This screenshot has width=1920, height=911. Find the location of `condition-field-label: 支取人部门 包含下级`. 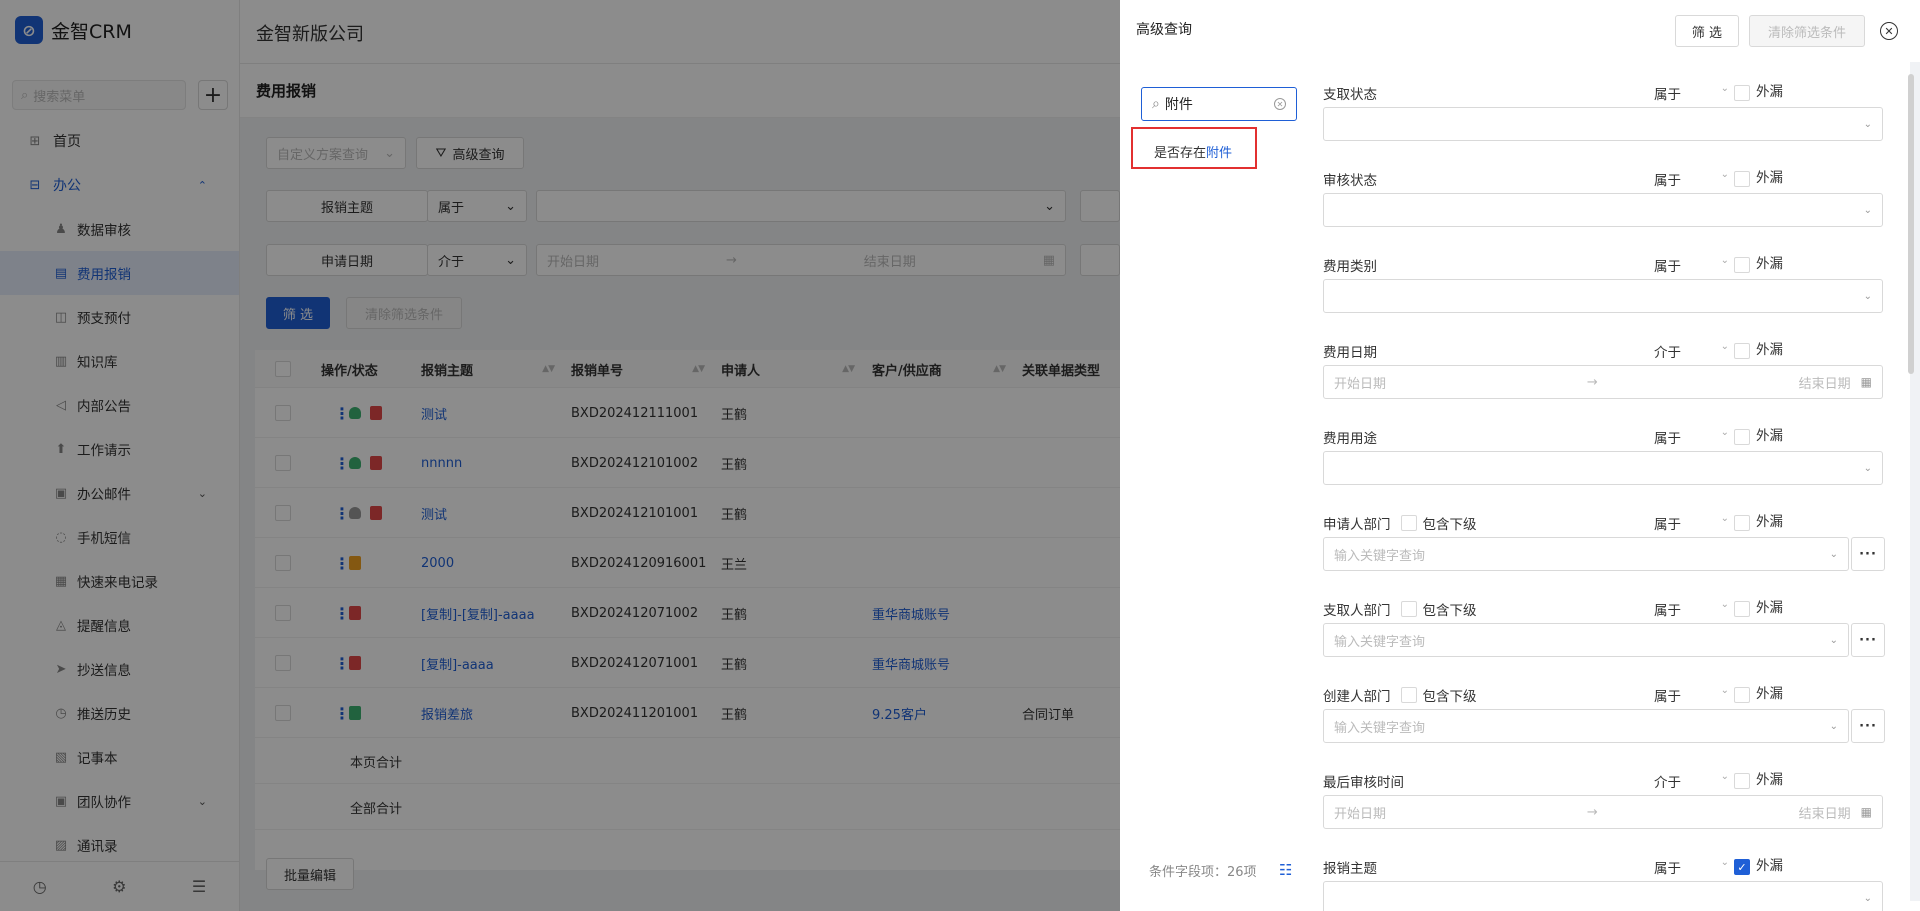

condition-field-label: 支取人部门 包含下级 is located at coordinates (1400, 609).